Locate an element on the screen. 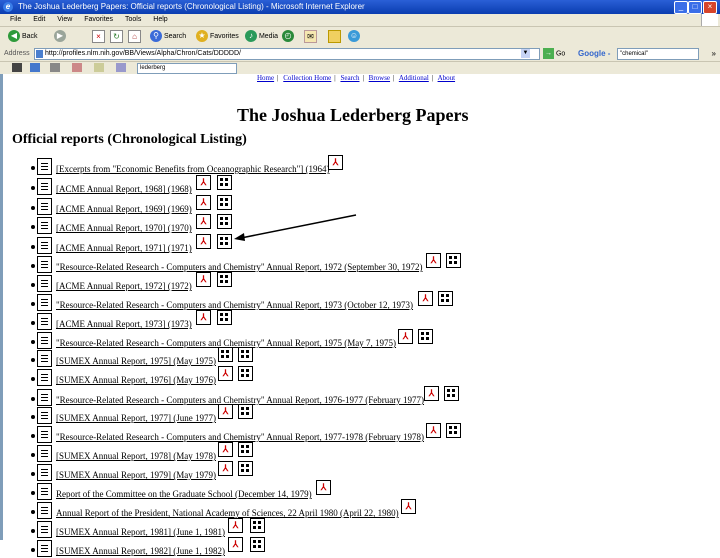 The width and height of the screenshot is (720, 558). arrow-line is located at coordinates (298, 226).